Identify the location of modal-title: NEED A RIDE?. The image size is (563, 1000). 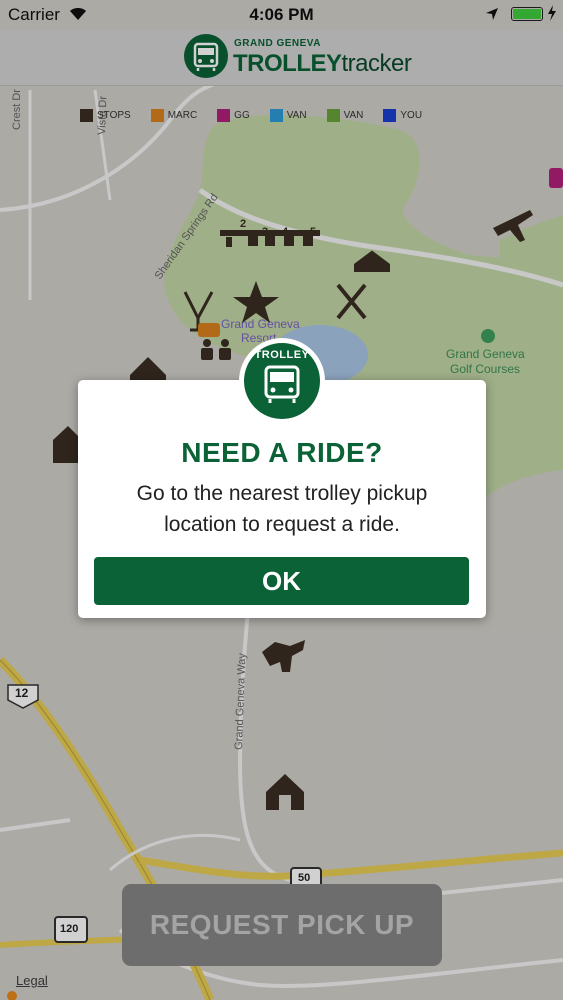
(282, 452).